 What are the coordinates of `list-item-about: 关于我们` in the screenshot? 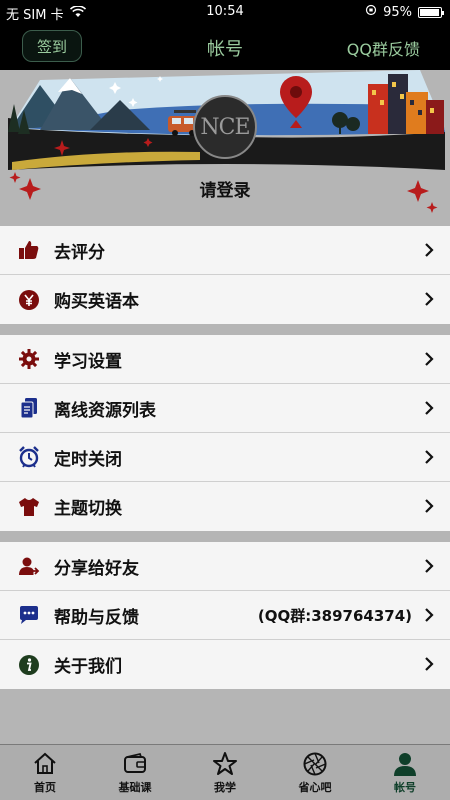 It's located at (225, 664).